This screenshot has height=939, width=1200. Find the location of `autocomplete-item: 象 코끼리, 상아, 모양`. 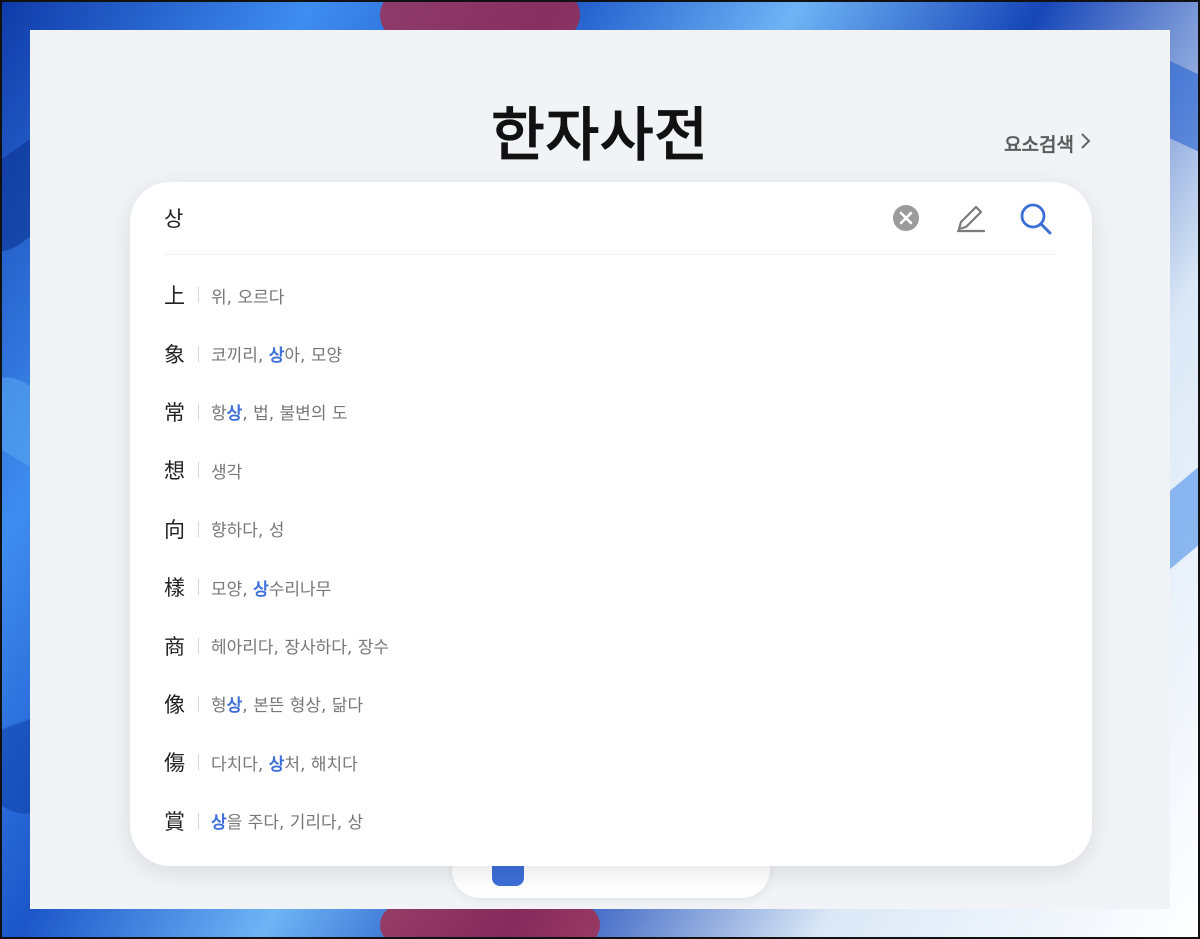

autocomplete-item: 象 코끼리, 상아, 모양 is located at coordinates (604, 353).